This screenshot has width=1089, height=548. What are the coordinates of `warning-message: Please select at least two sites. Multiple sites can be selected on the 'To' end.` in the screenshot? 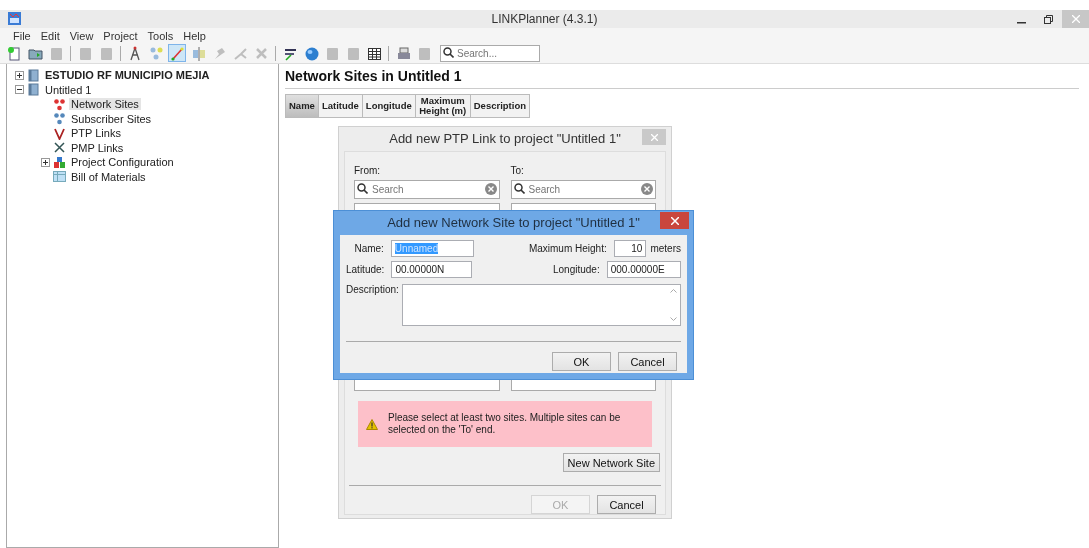 It's located at (505, 424).